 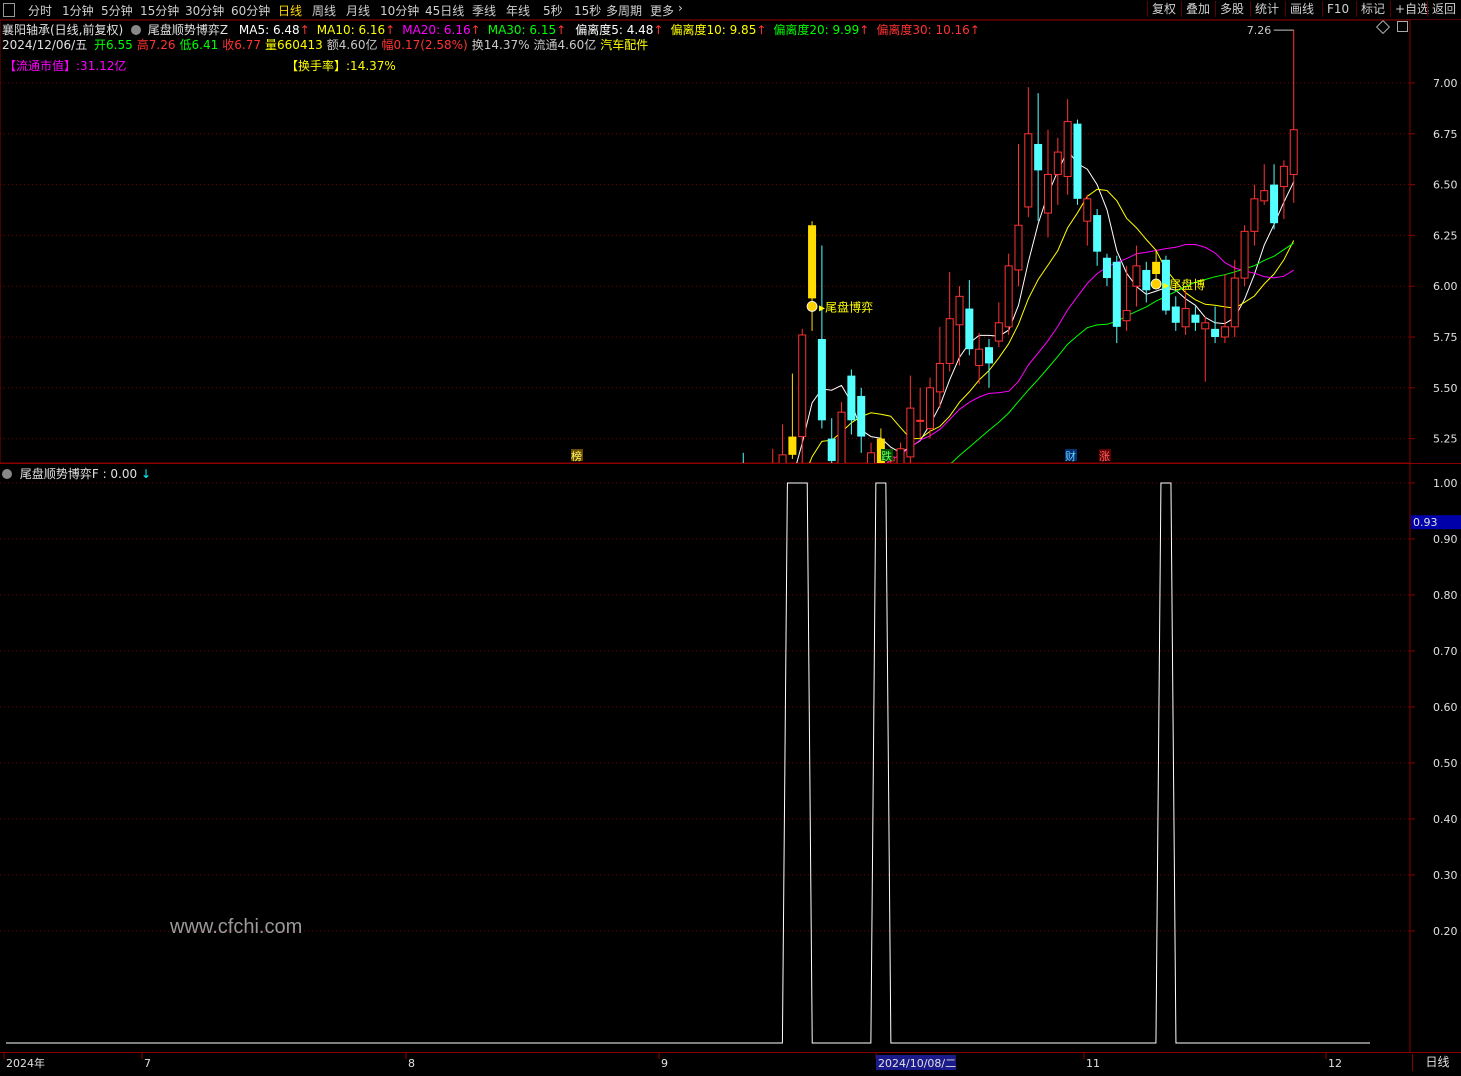 I want to click on tab-13: 5秒, so click(x=553, y=10).